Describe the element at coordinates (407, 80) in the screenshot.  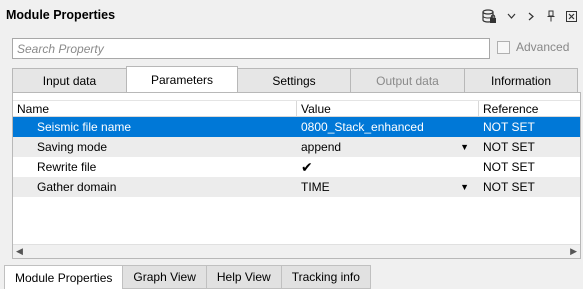
I see `tab-output-data: Output data` at that location.